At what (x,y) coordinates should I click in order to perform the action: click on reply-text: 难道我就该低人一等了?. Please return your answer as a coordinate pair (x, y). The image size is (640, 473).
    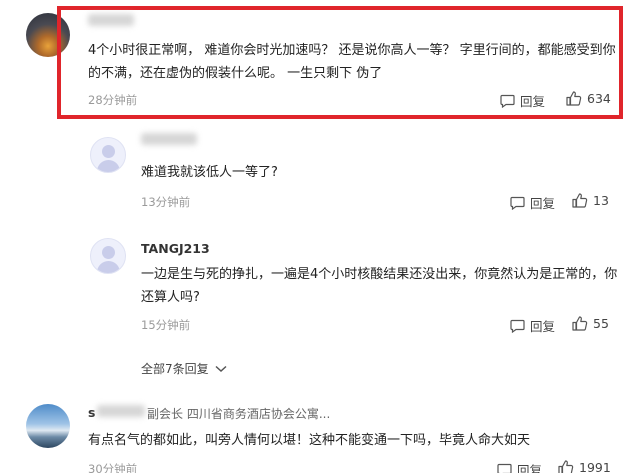
    Looking at the image, I should click on (209, 172).